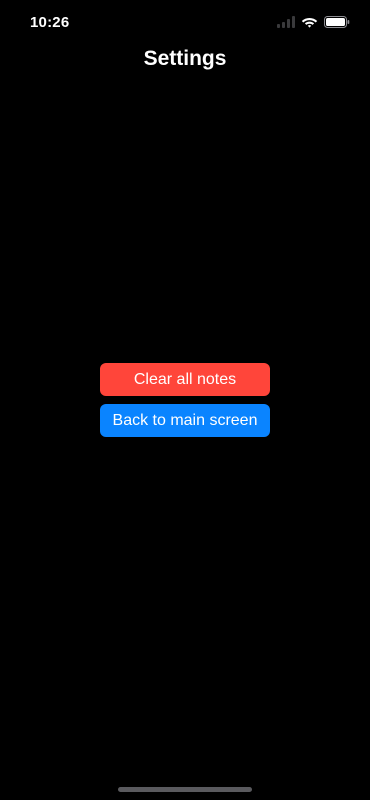 The image size is (370, 800). I want to click on settings-actions: Clear all notes Back to main screen, so click(185, 404).